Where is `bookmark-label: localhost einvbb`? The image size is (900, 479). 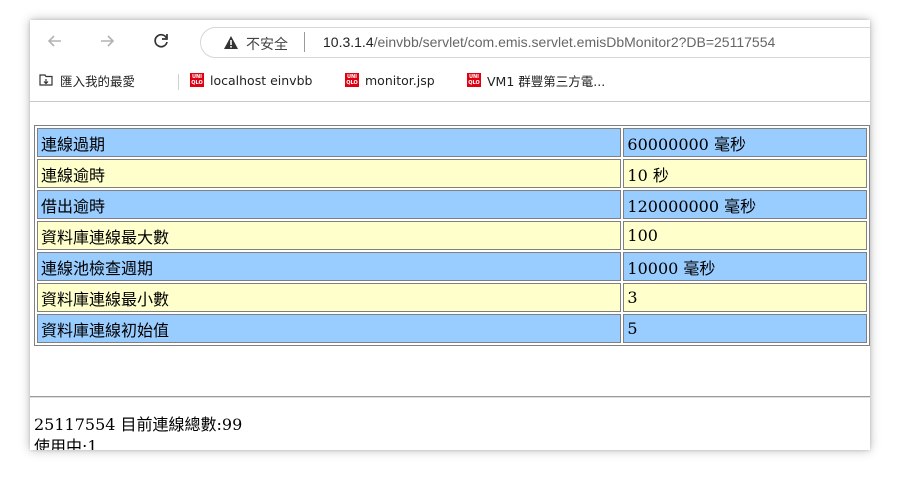 bookmark-label: localhost einvbb is located at coordinates (261, 80).